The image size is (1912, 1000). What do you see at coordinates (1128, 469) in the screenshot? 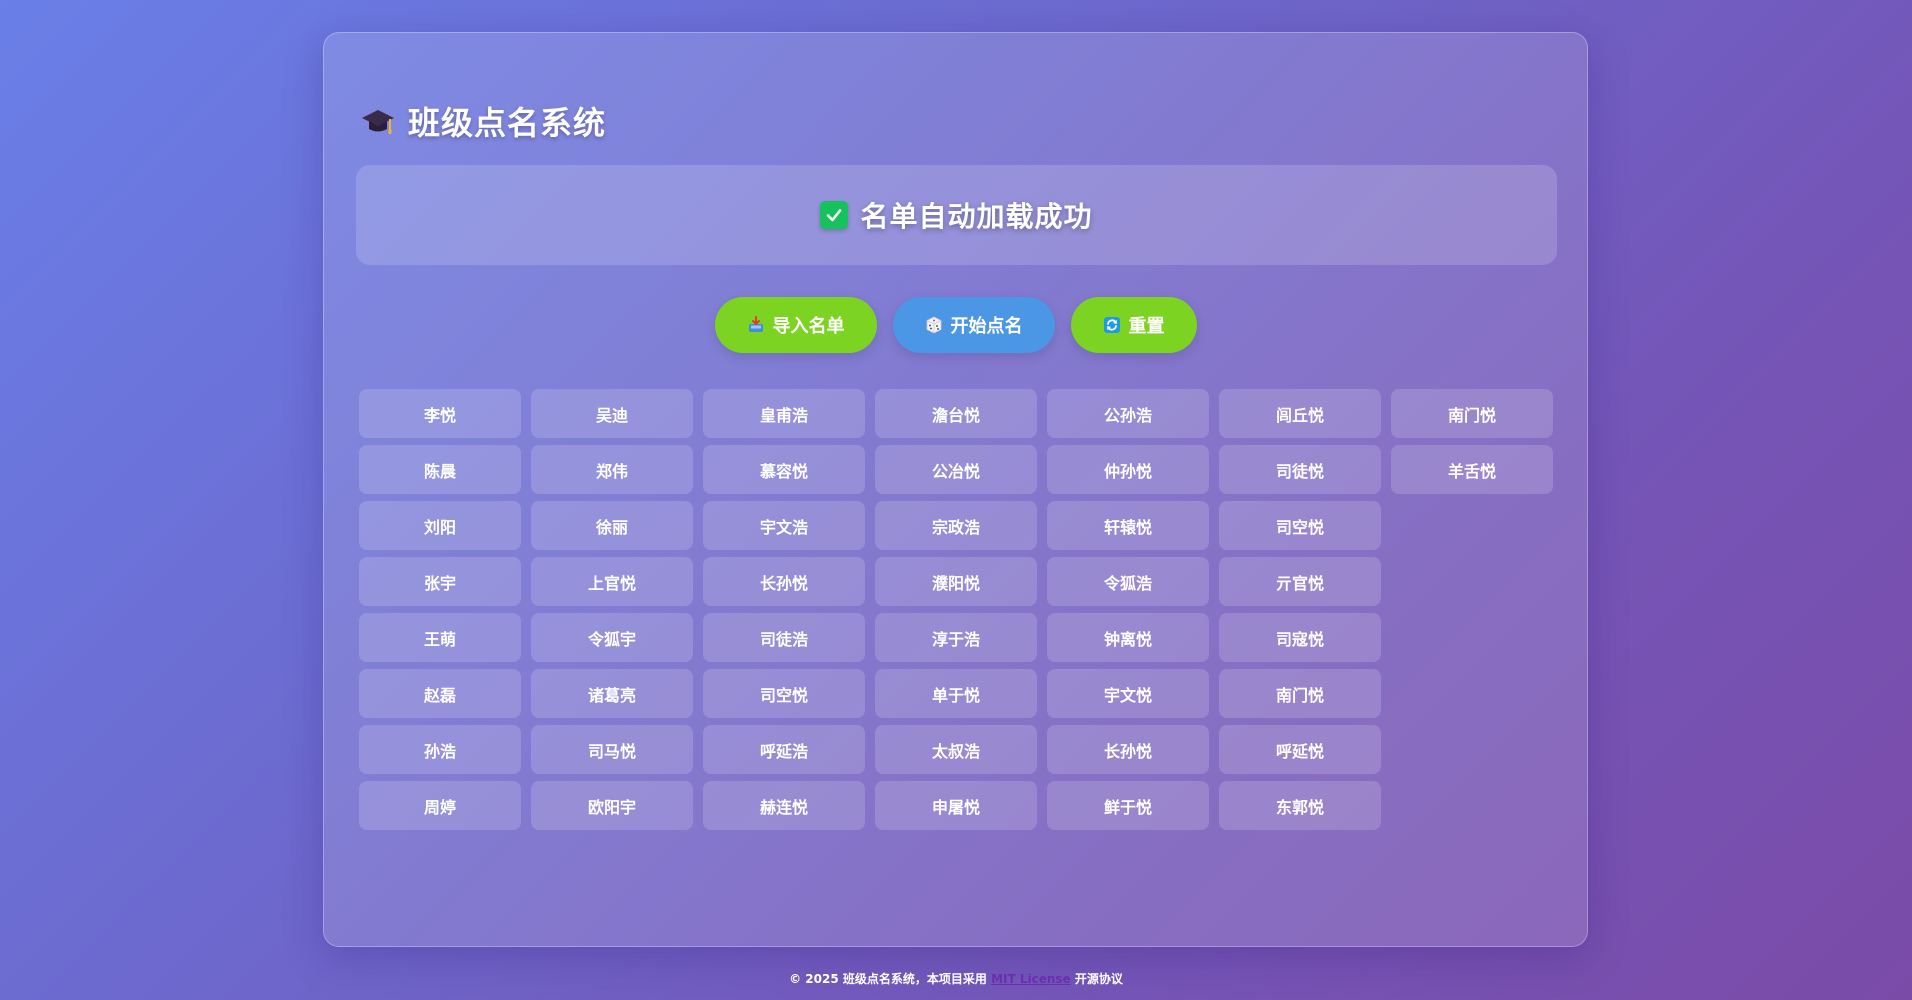
I see `student-name-cell: 仲孙悦` at bounding box center [1128, 469].